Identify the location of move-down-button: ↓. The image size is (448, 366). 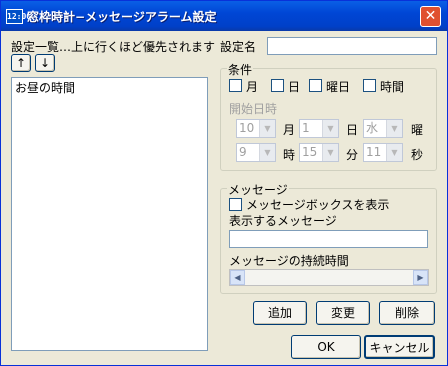
(45, 63).